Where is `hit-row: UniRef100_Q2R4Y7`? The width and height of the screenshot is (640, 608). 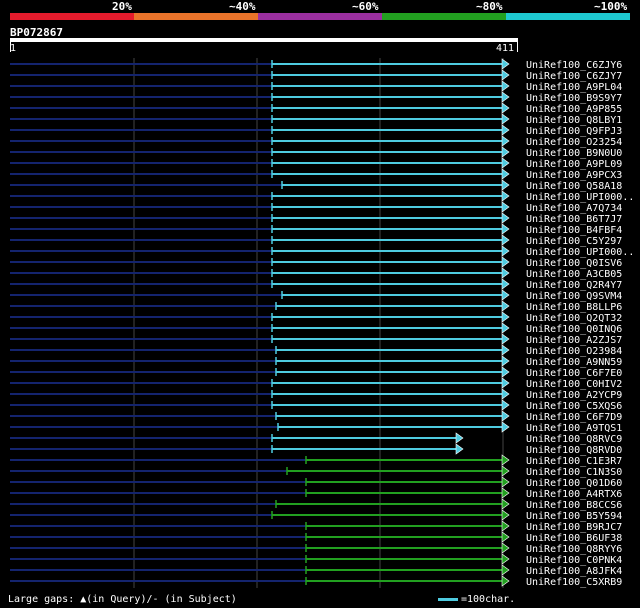
hit-row: UniRef100_Q2R4Y7 is located at coordinates (316, 284).